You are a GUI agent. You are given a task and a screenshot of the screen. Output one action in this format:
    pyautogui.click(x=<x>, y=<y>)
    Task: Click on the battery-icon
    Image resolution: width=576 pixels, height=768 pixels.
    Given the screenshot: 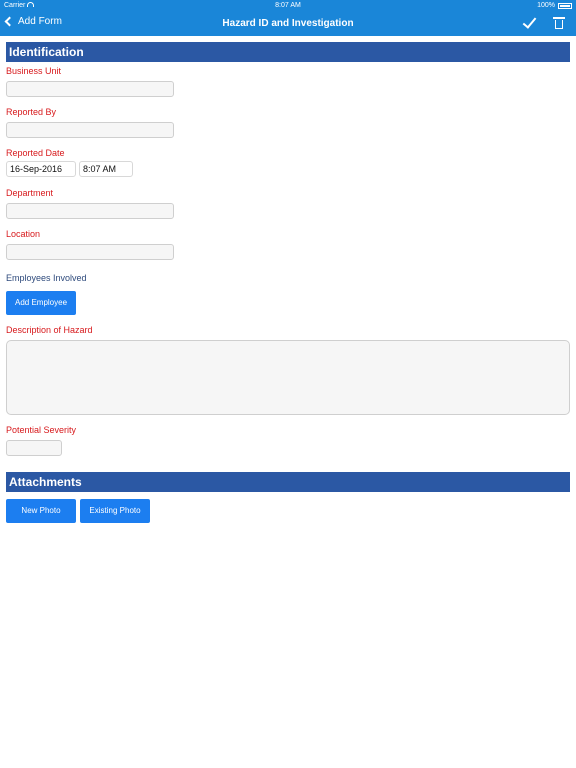 What is the action you would take?
    pyautogui.click(x=565, y=5)
    